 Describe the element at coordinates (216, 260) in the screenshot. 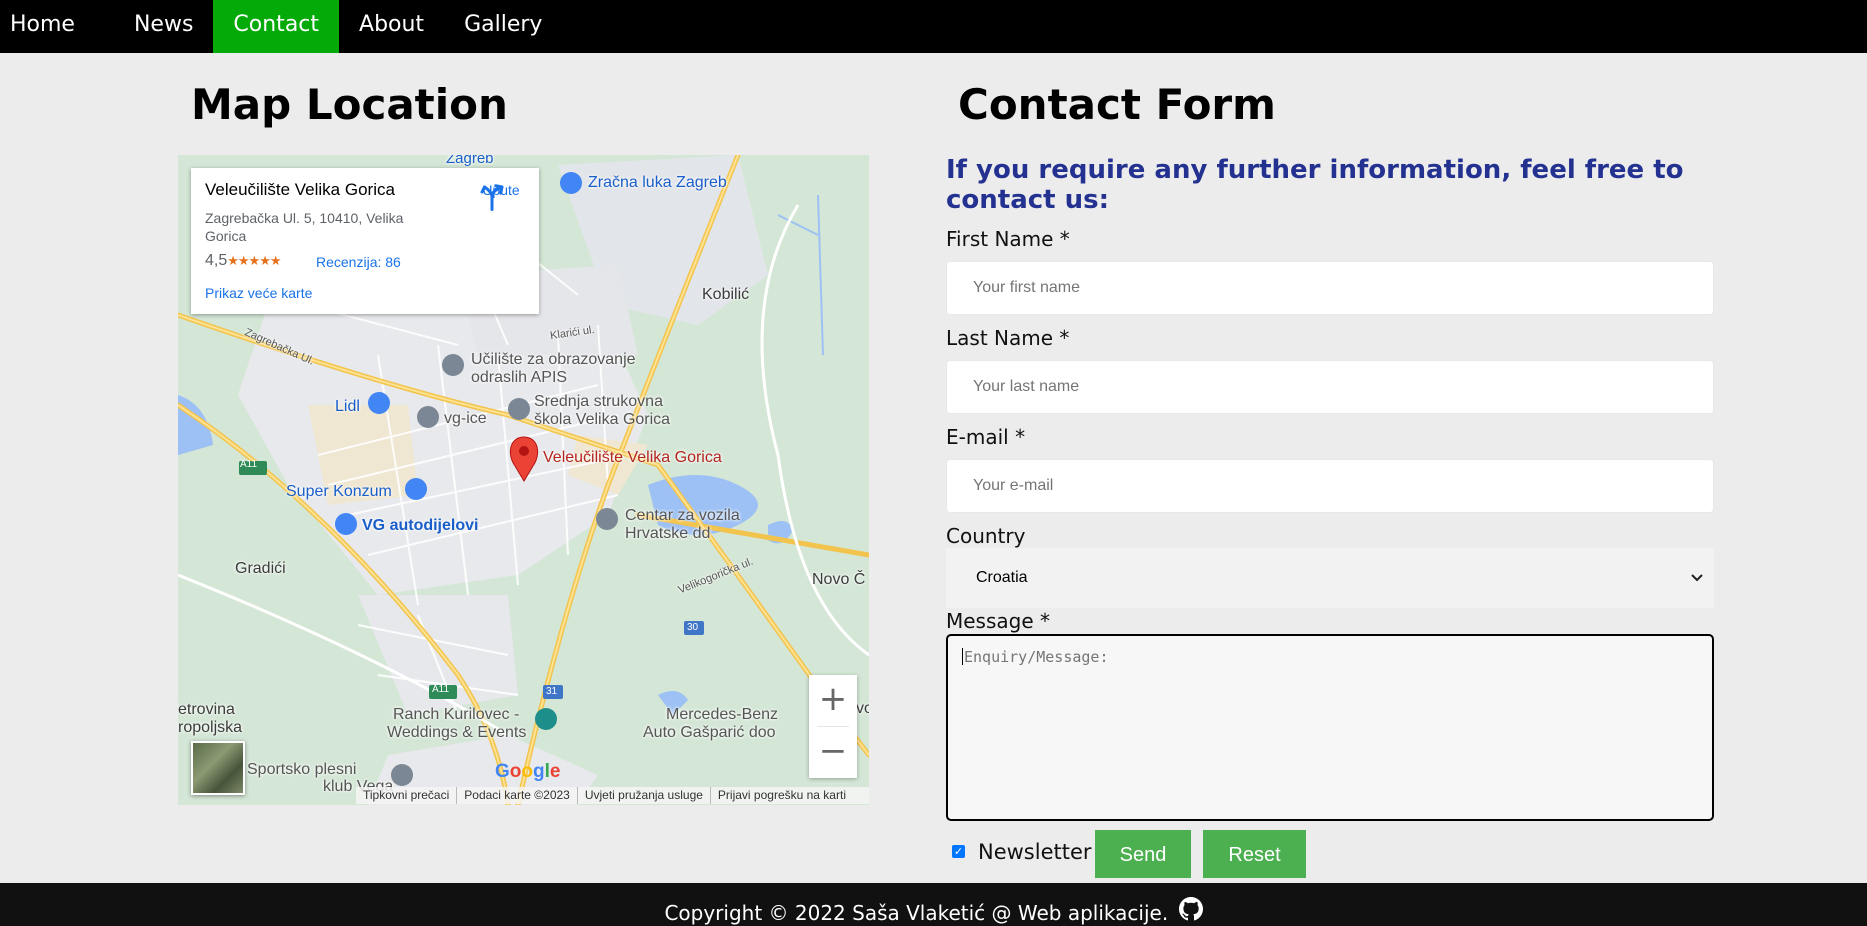

I see `rating-value: 4,5` at that location.